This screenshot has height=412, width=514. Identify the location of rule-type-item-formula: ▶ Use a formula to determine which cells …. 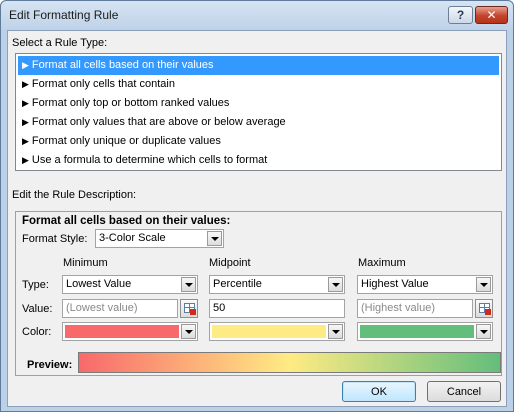
(258, 160).